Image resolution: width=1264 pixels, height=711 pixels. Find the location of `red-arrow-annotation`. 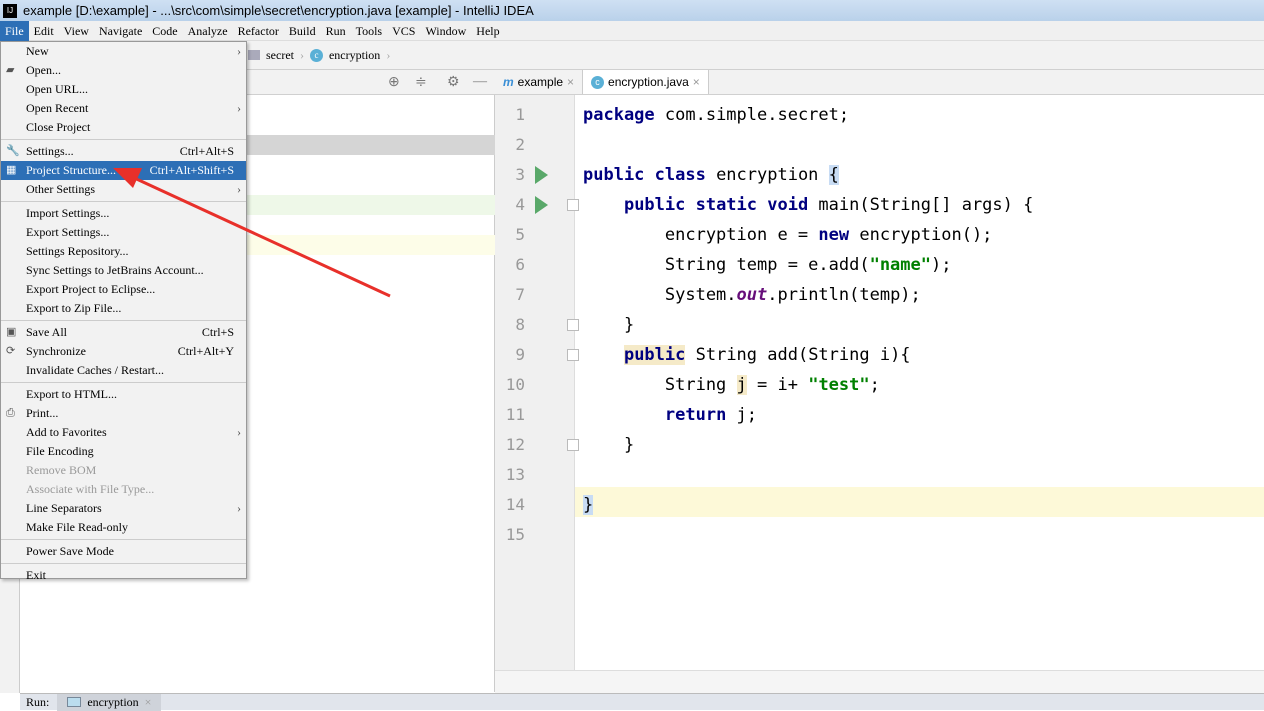

red-arrow-annotation is located at coordinates (252, 233).